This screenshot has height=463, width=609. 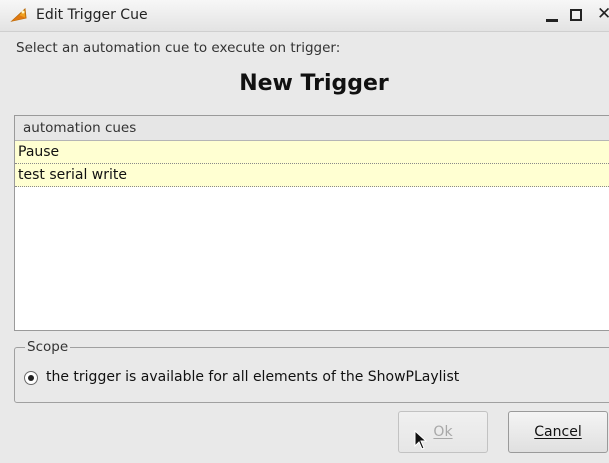 What do you see at coordinates (421, 440) in the screenshot?
I see `mouse-pointer-icon` at bounding box center [421, 440].